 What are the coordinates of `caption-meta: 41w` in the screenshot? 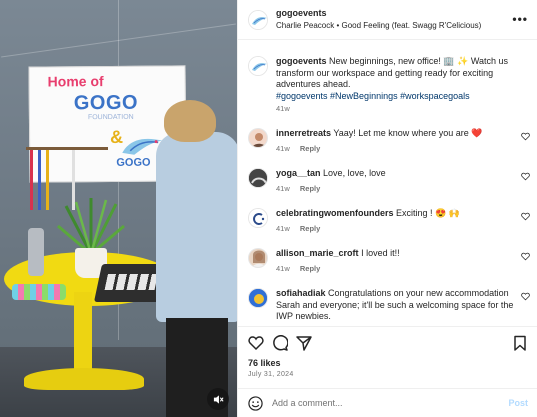 It's located at (287, 108).